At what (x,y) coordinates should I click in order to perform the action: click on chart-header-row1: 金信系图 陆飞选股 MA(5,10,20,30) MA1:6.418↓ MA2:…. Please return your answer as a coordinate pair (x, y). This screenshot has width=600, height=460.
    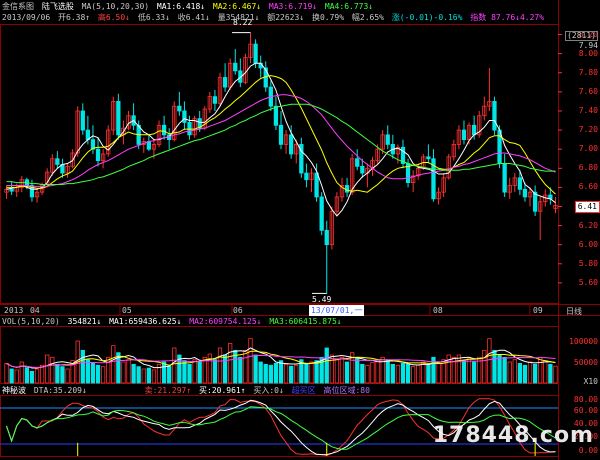
    Looking at the image, I should click on (189, 6).